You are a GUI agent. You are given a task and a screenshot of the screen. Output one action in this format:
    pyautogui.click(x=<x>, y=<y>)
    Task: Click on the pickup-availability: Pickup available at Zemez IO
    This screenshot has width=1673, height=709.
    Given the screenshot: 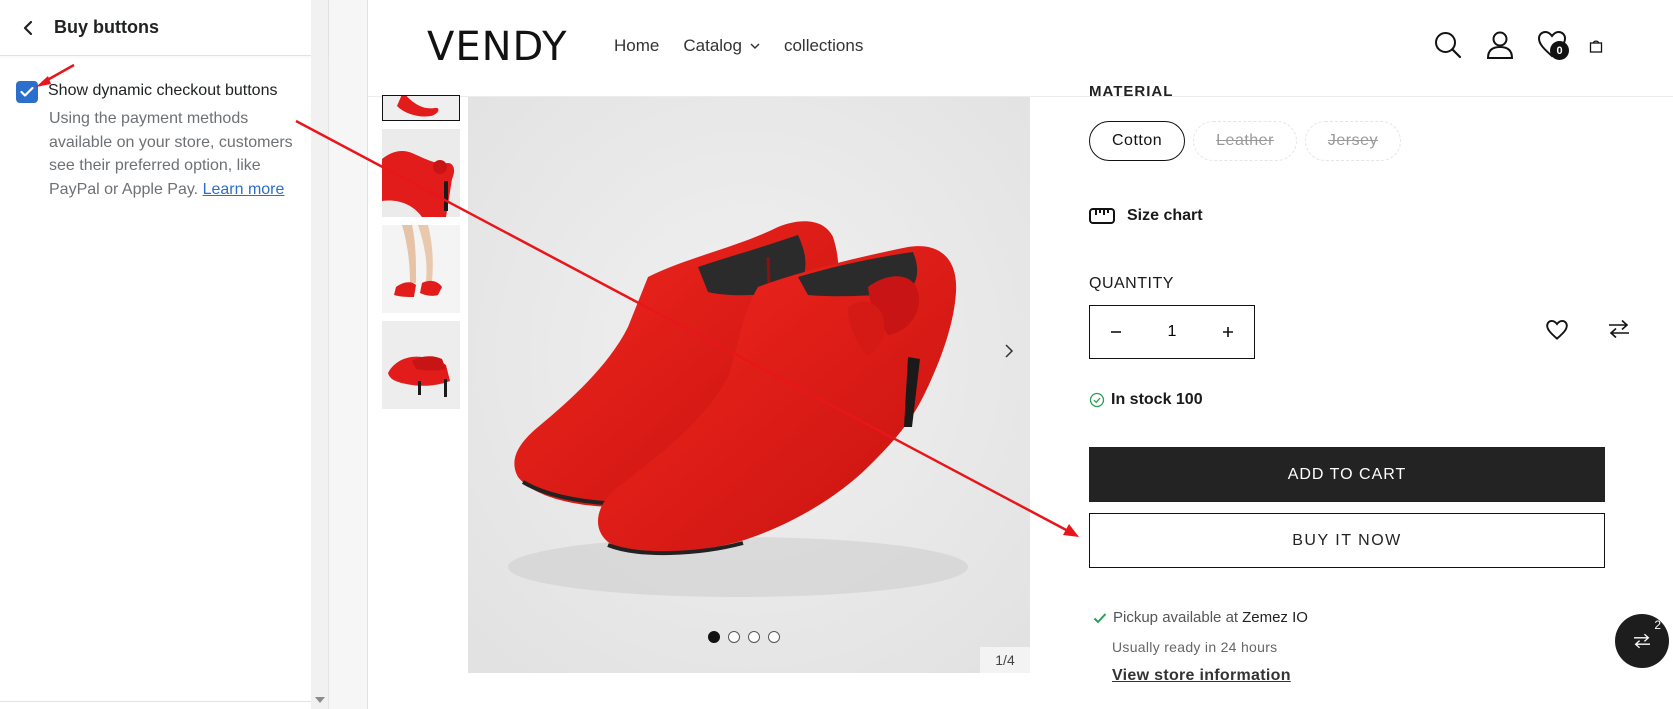 What is the action you would take?
    pyautogui.click(x=1200, y=617)
    